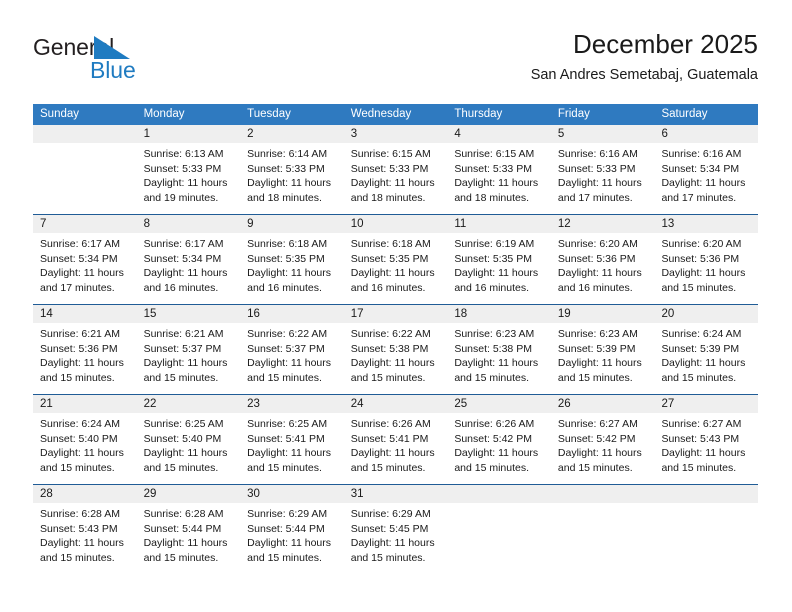 The width and height of the screenshot is (792, 612). What do you see at coordinates (494, 334) in the screenshot?
I see `day-detail-line: Sunrise: 6:23 AM` at bounding box center [494, 334].